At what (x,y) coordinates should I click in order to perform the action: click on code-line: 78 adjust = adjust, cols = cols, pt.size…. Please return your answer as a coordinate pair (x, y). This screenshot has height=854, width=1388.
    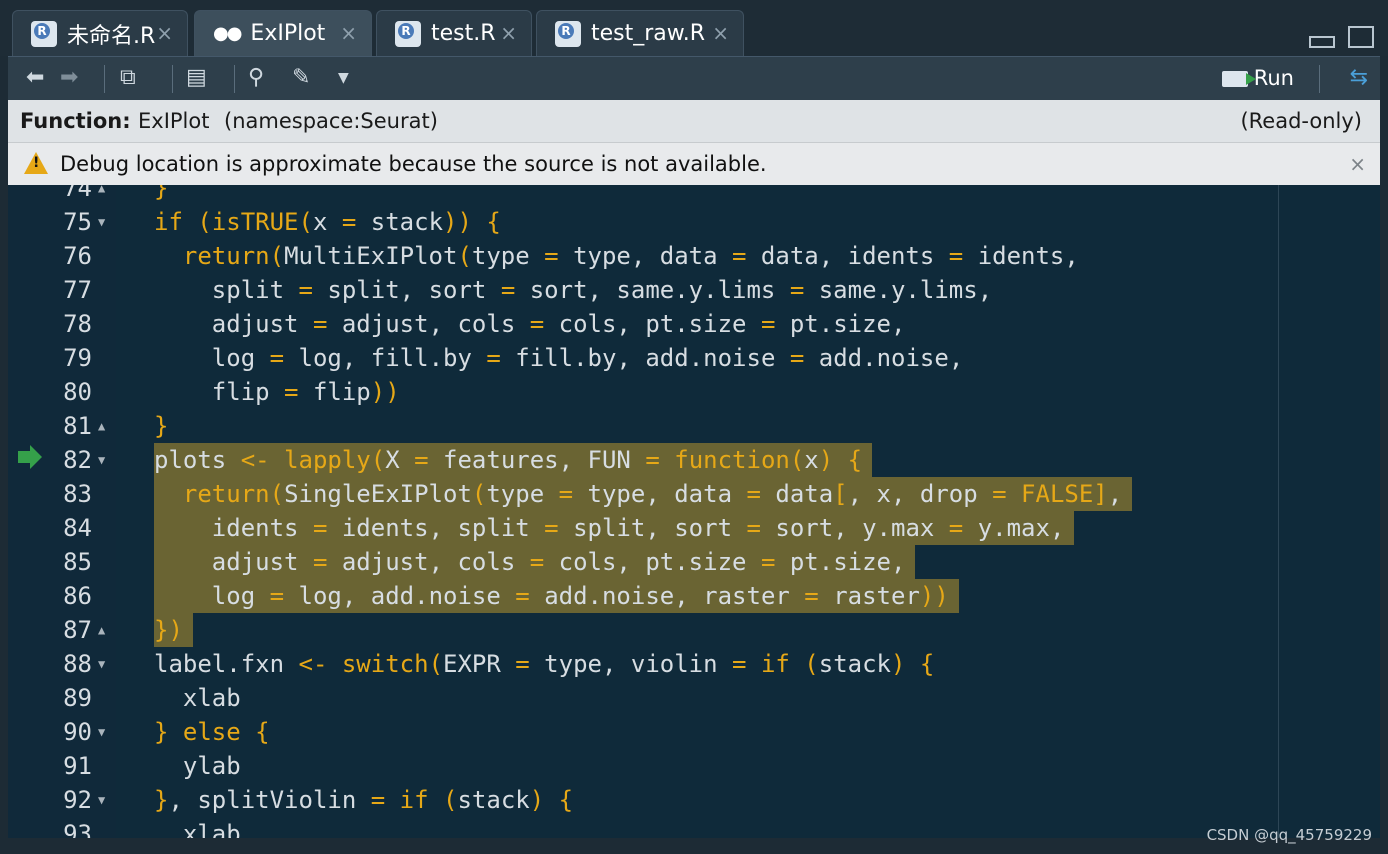
    Looking at the image, I should click on (694, 324).